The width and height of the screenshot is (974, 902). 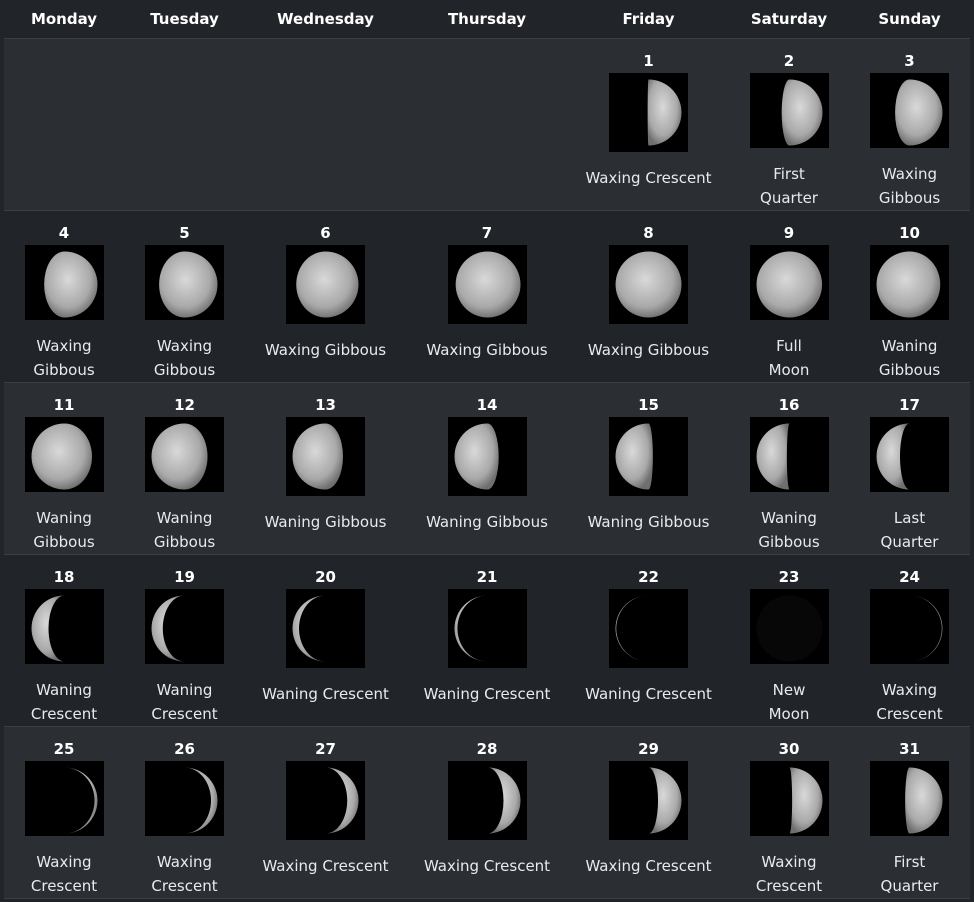 What do you see at coordinates (325, 468) in the screenshot?
I see `day-cell: 13 Waning Gibbous` at bounding box center [325, 468].